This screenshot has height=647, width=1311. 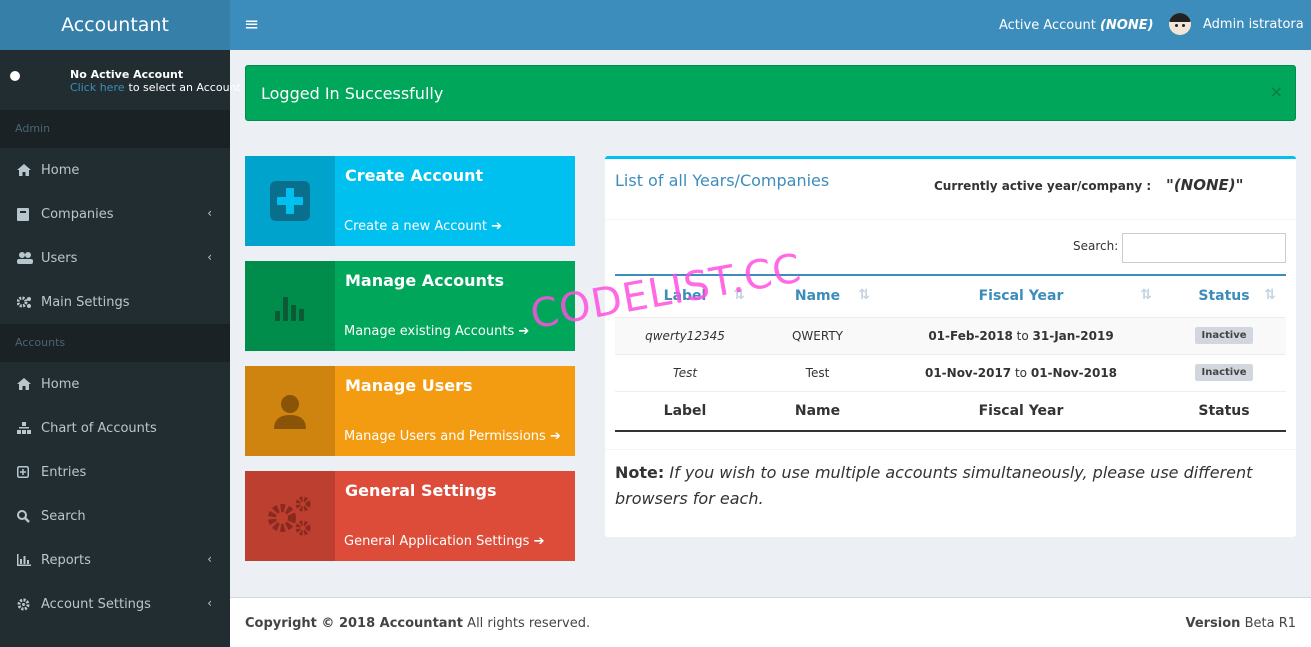 I want to click on active-account-indicator: Active Account (NONE), so click(x=1076, y=25).